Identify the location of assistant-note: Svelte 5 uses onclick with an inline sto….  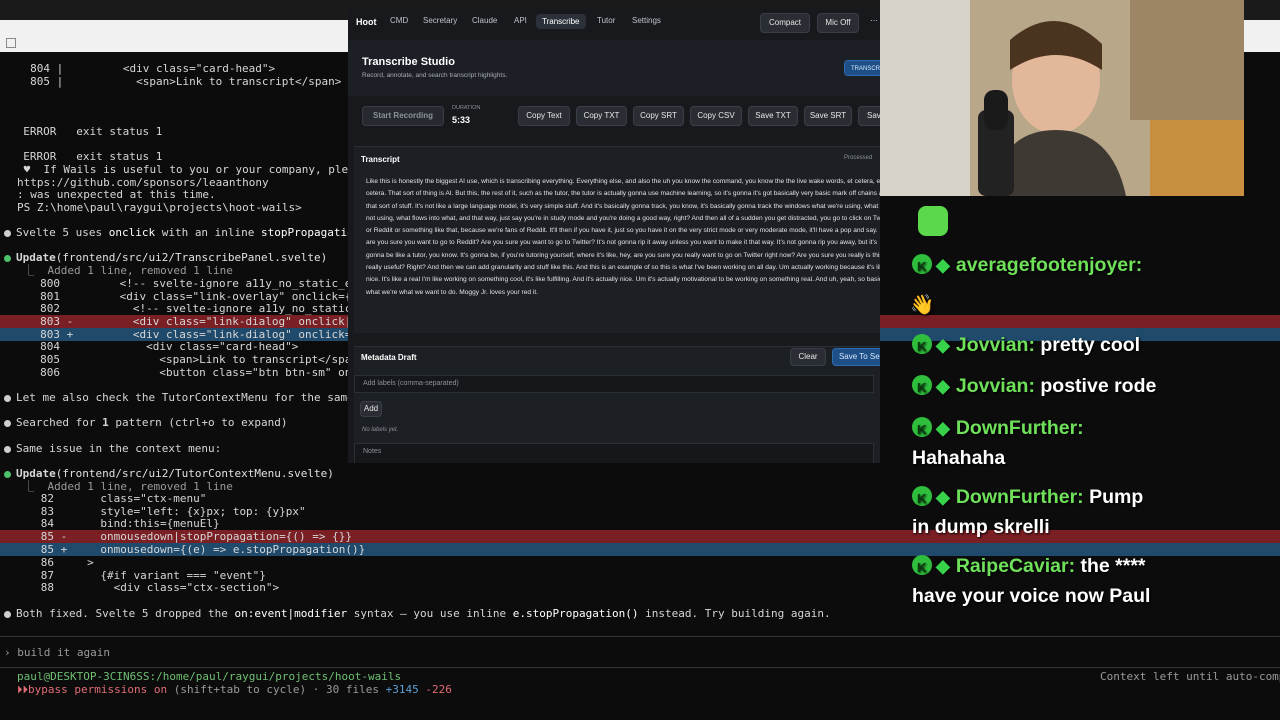
(182, 232).